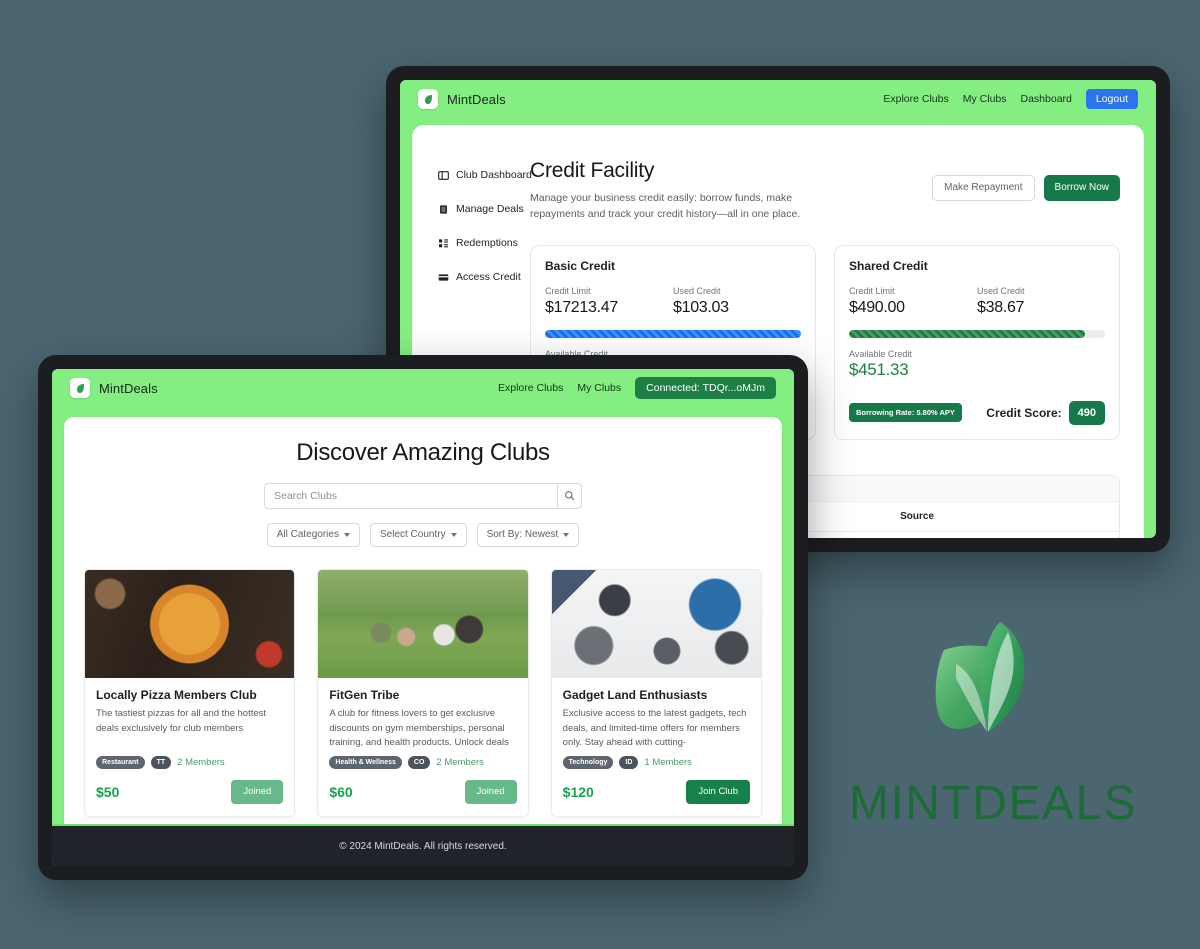 The width and height of the screenshot is (1200, 949). Describe the element at coordinates (307, 534) in the screenshot. I see `filter-label: All Categories` at that location.